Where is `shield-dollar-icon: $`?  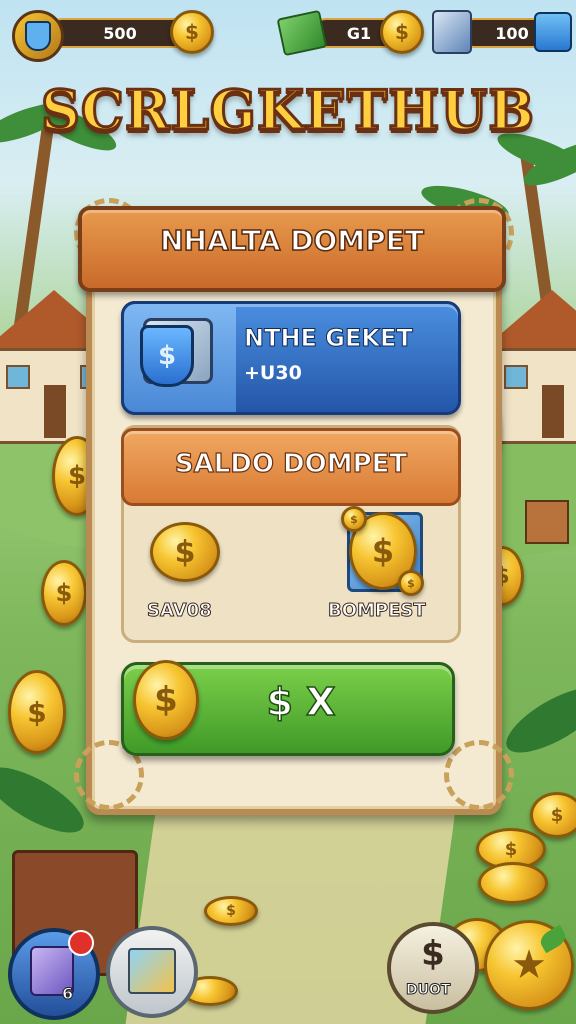 shield-dollar-icon: $ is located at coordinates (167, 356).